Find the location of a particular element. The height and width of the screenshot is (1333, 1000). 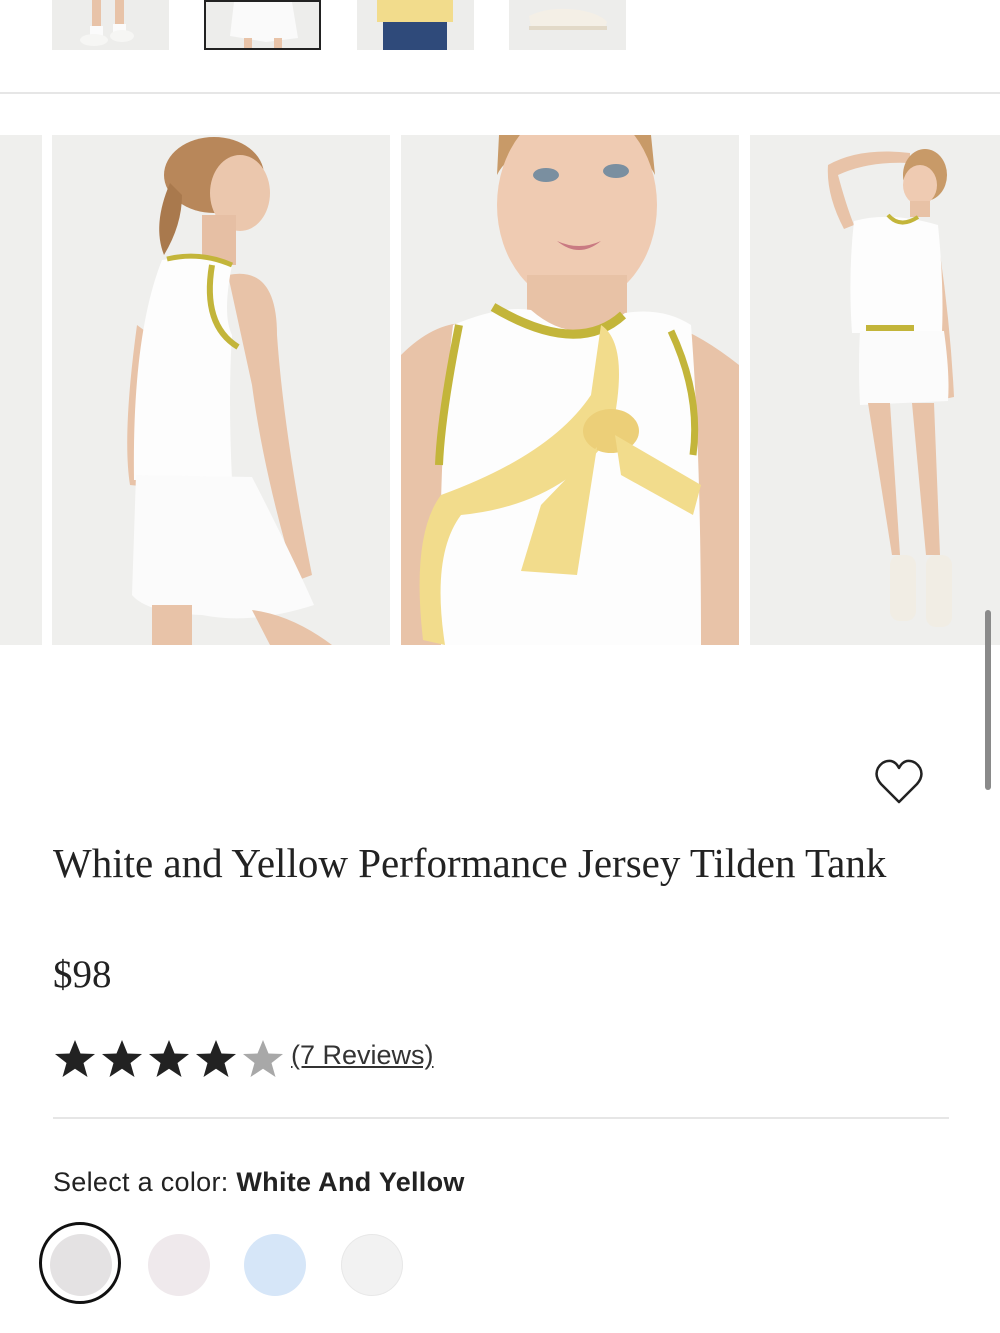

selected-color-name: White And Yellow is located at coordinates (350, 1182).